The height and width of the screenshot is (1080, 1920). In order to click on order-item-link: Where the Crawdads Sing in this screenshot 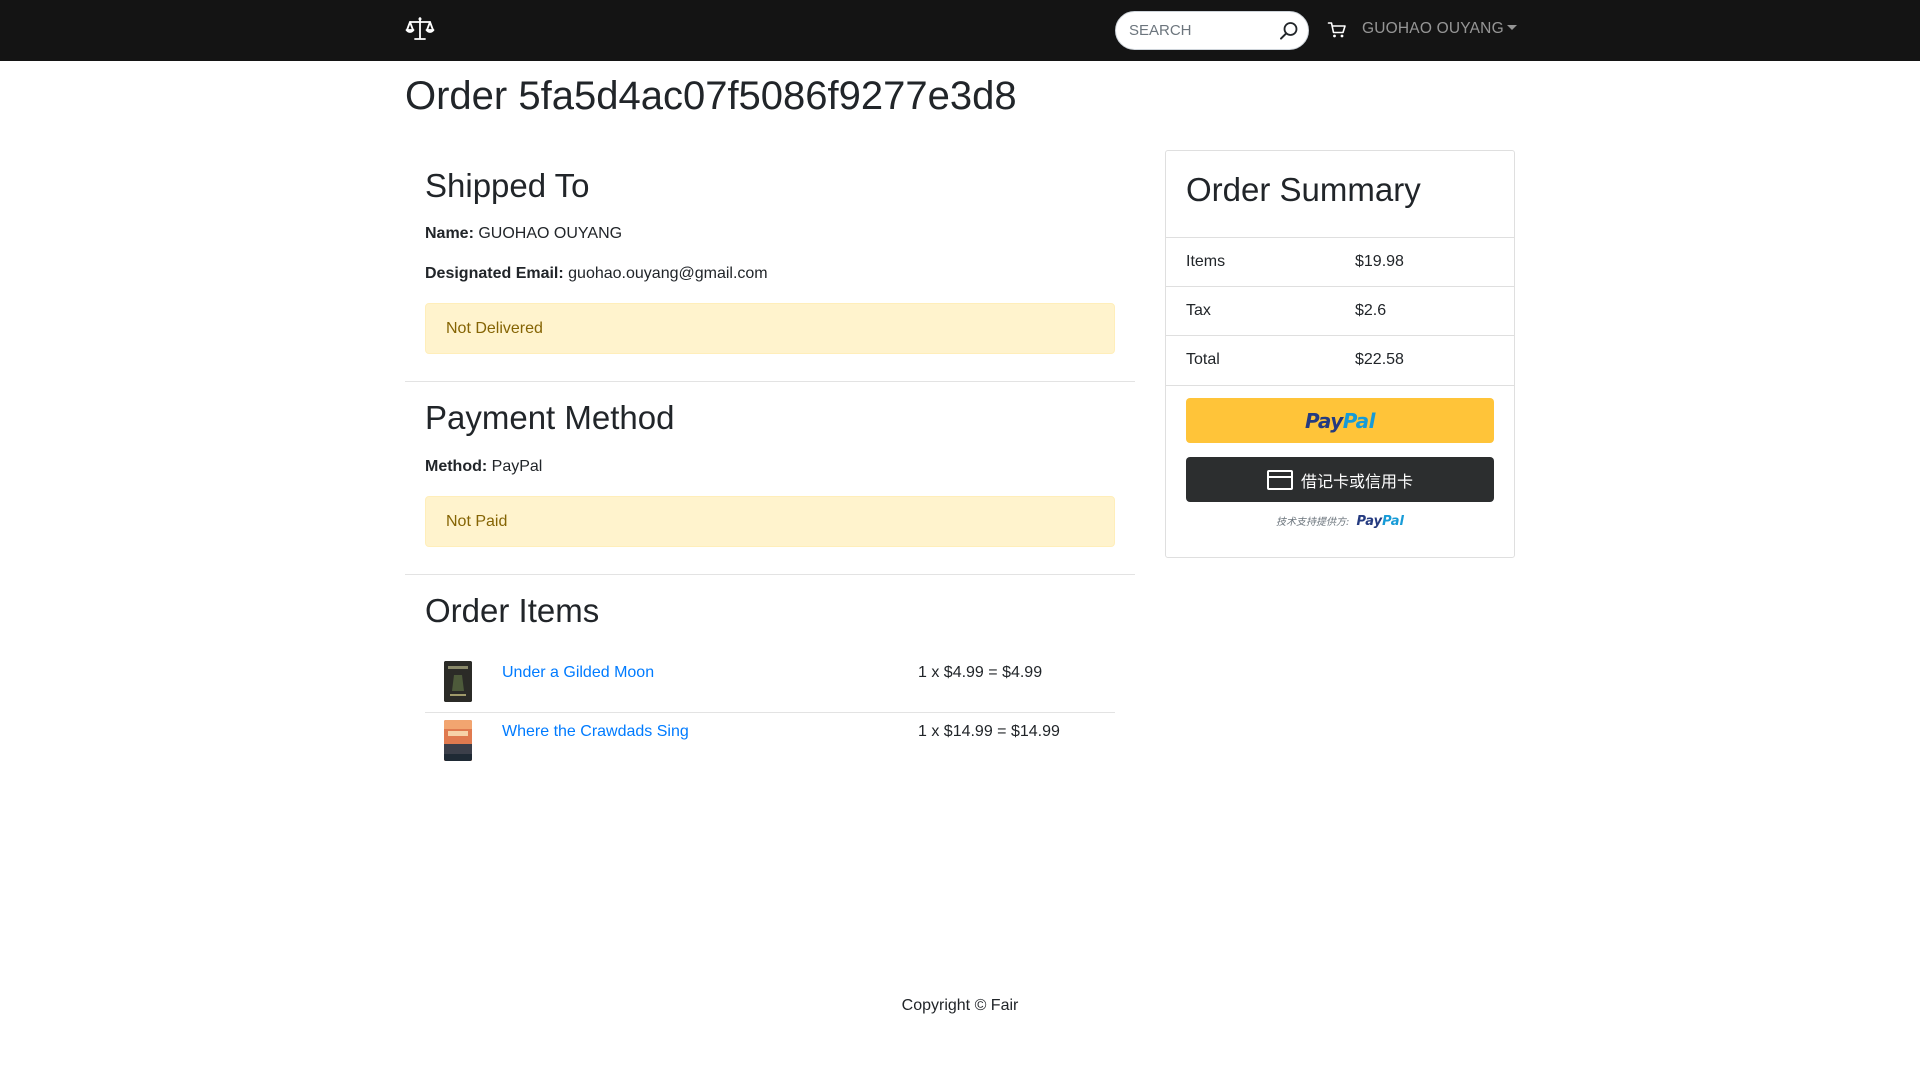, I will do `click(595, 732)`.